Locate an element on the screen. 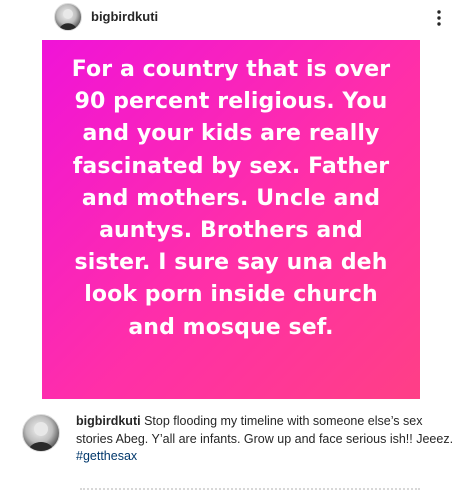 The width and height of the screenshot is (462, 498). post-header: bigbirdkuti is located at coordinates (231, 17).